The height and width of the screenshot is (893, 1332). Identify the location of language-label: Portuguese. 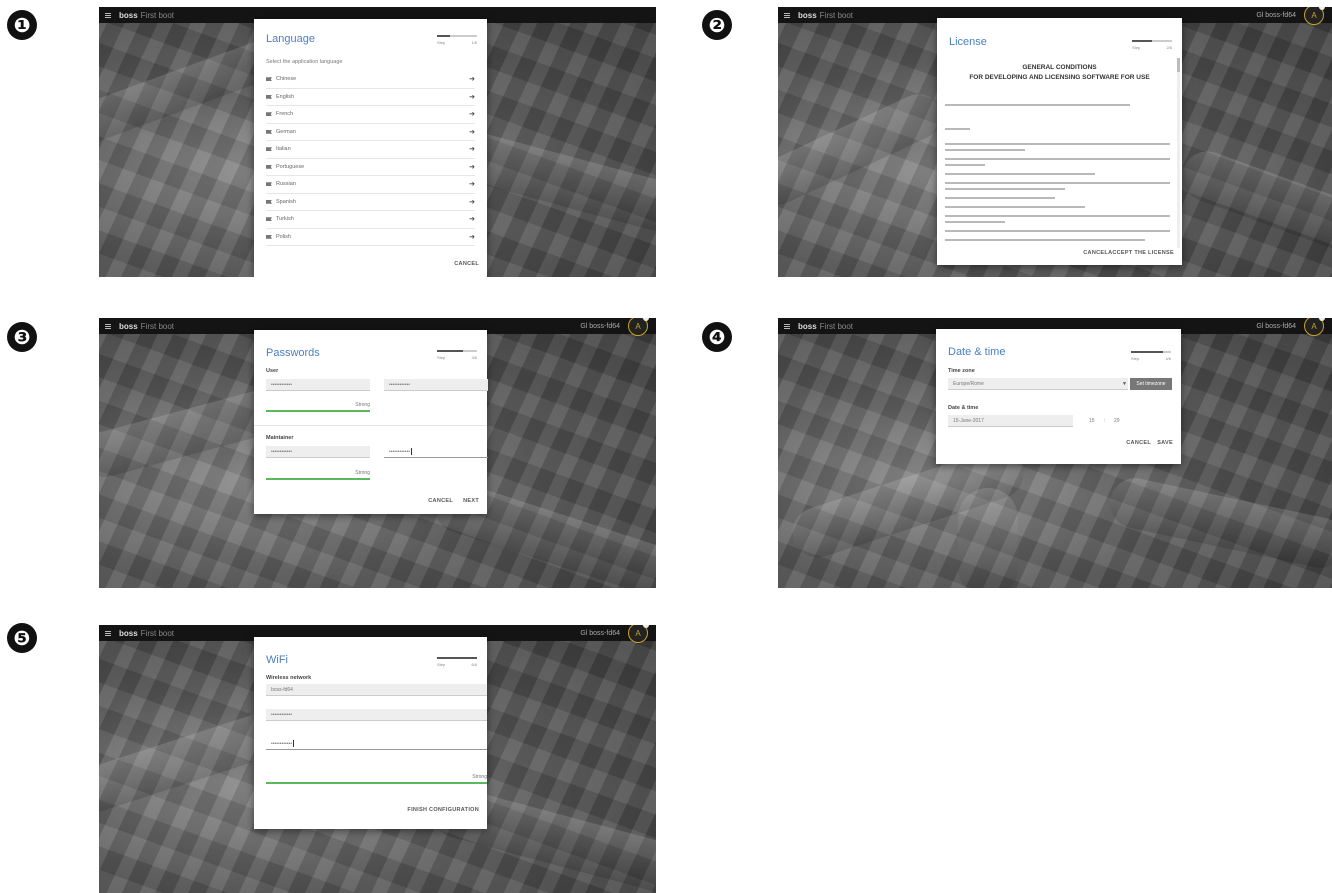
(290, 166).